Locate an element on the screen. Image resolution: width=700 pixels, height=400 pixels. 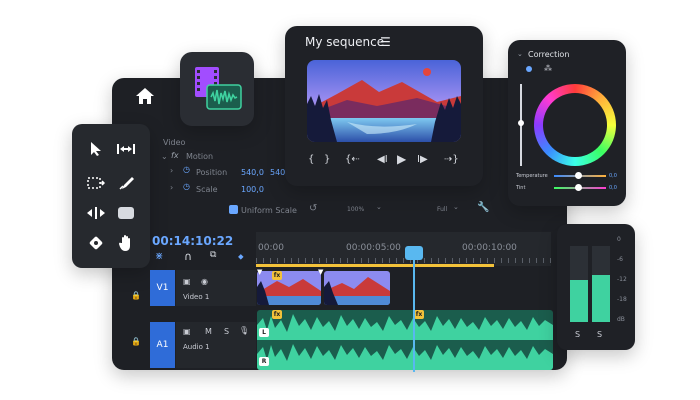
razor-icon is located at coordinates (96, 243).